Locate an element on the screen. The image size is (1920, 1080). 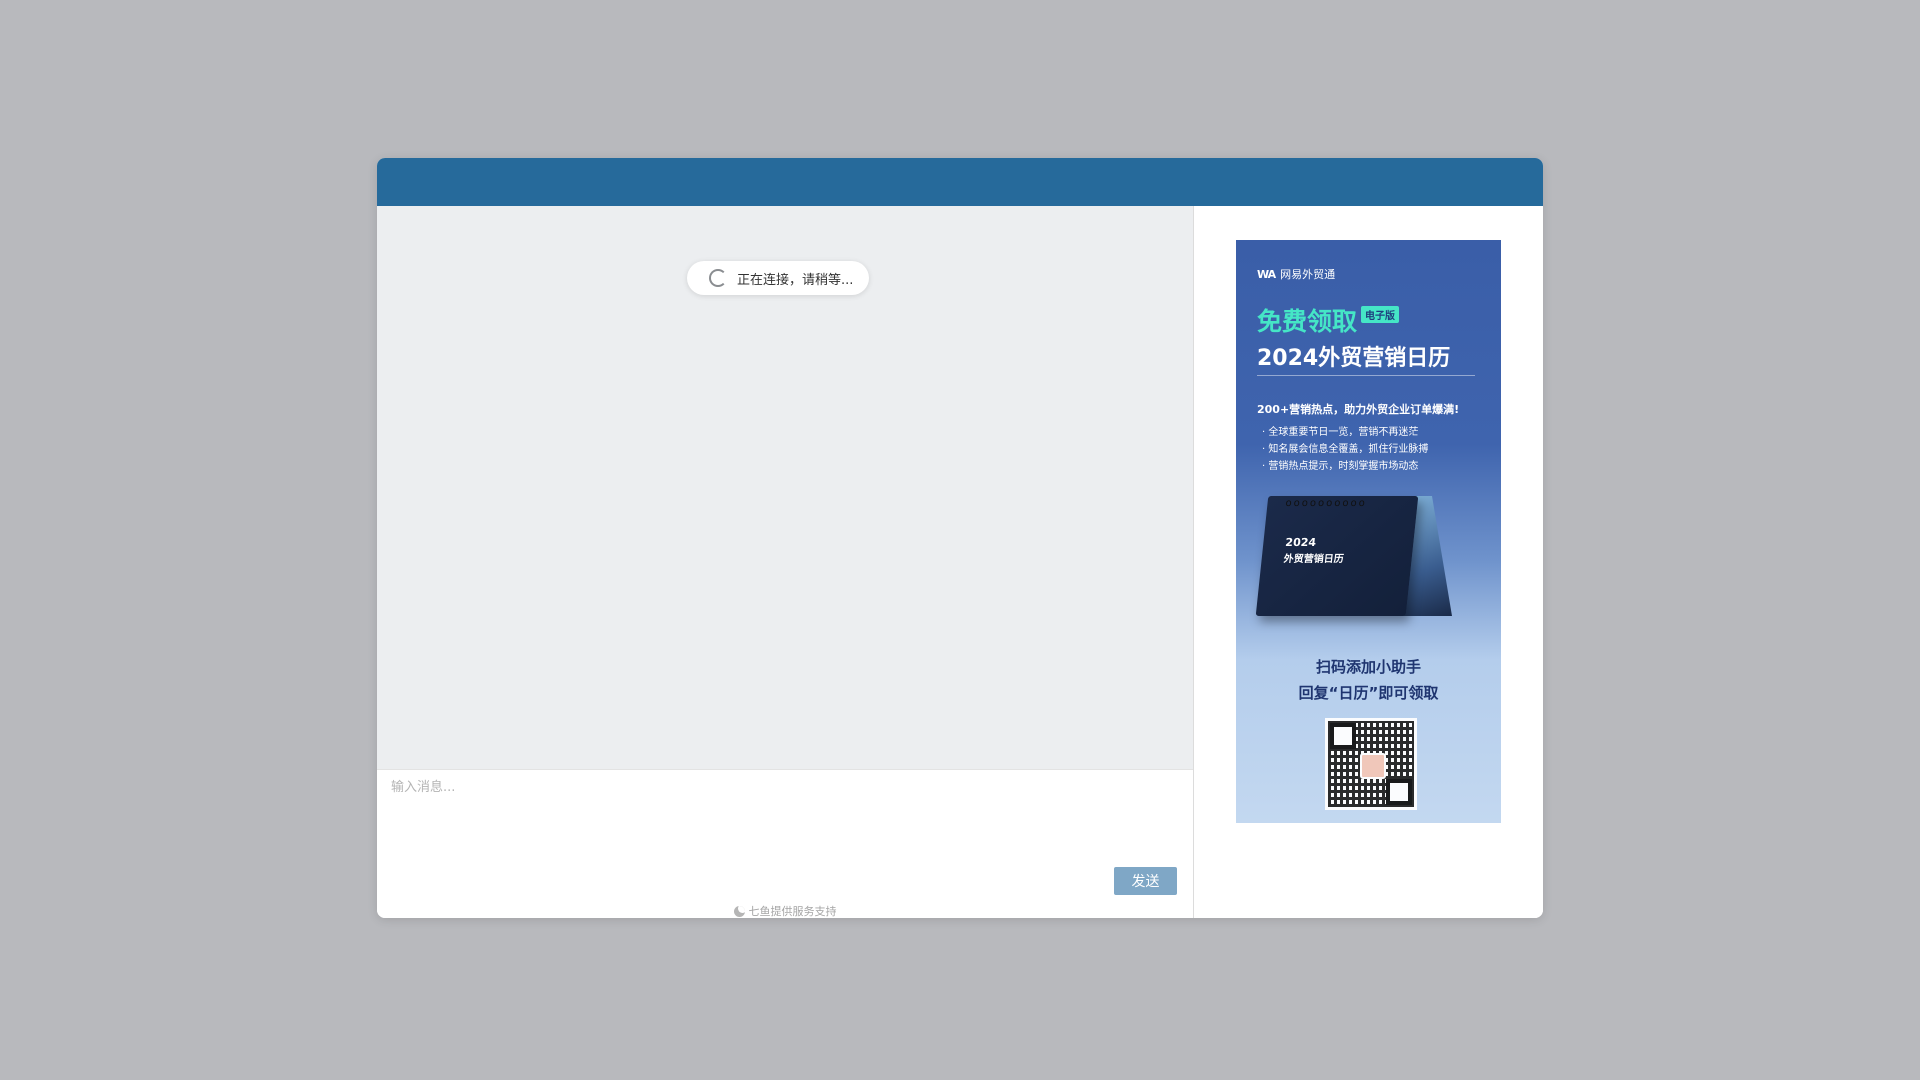
chat-header is located at coordinates (960, 182).